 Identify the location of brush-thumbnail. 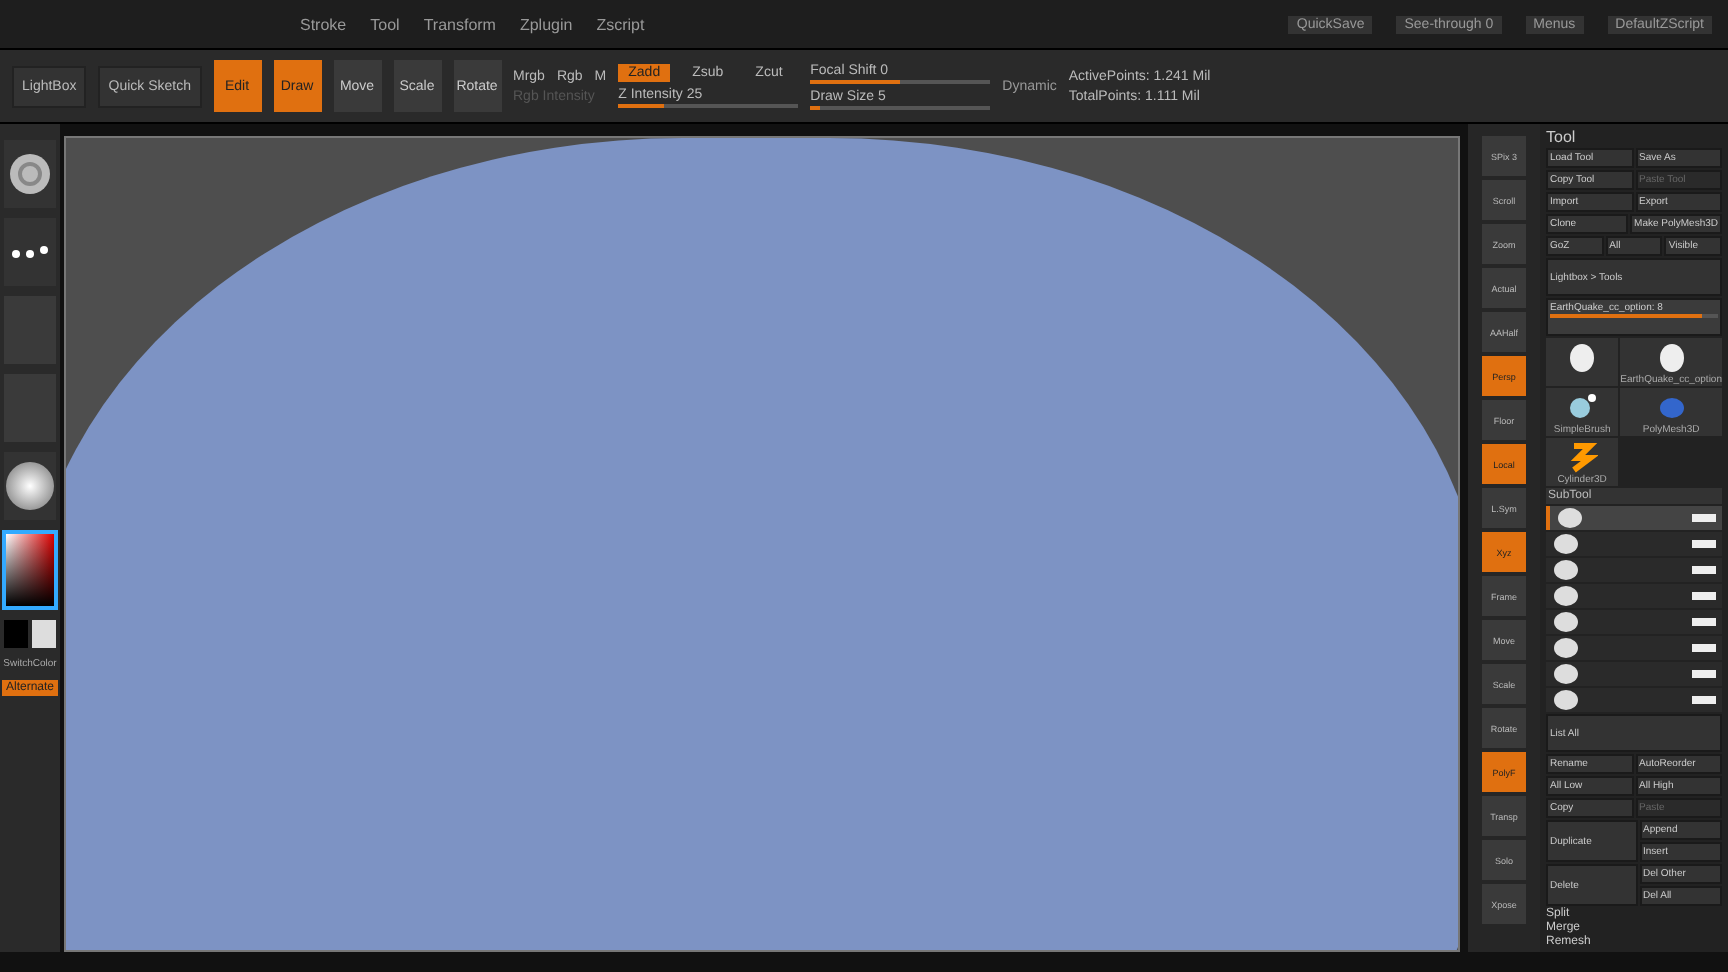
(30, 174).